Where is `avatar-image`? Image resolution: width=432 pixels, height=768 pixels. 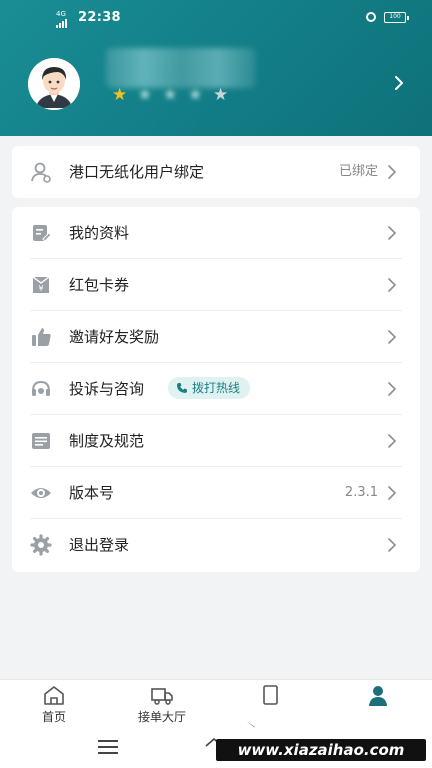 avatar-image is located at coordinates (54, 84).